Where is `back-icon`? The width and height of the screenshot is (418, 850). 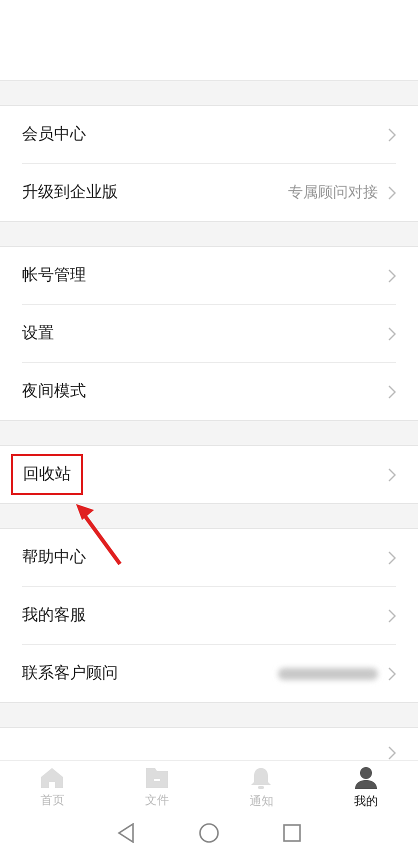 back-icon is located at coordinates (126, 833).